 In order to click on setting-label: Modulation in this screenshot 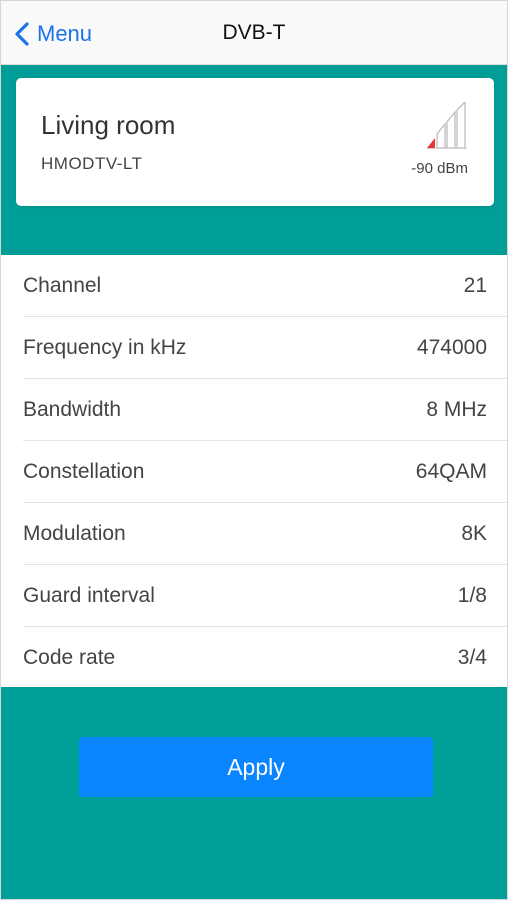, I will do `click(74, 533)`.